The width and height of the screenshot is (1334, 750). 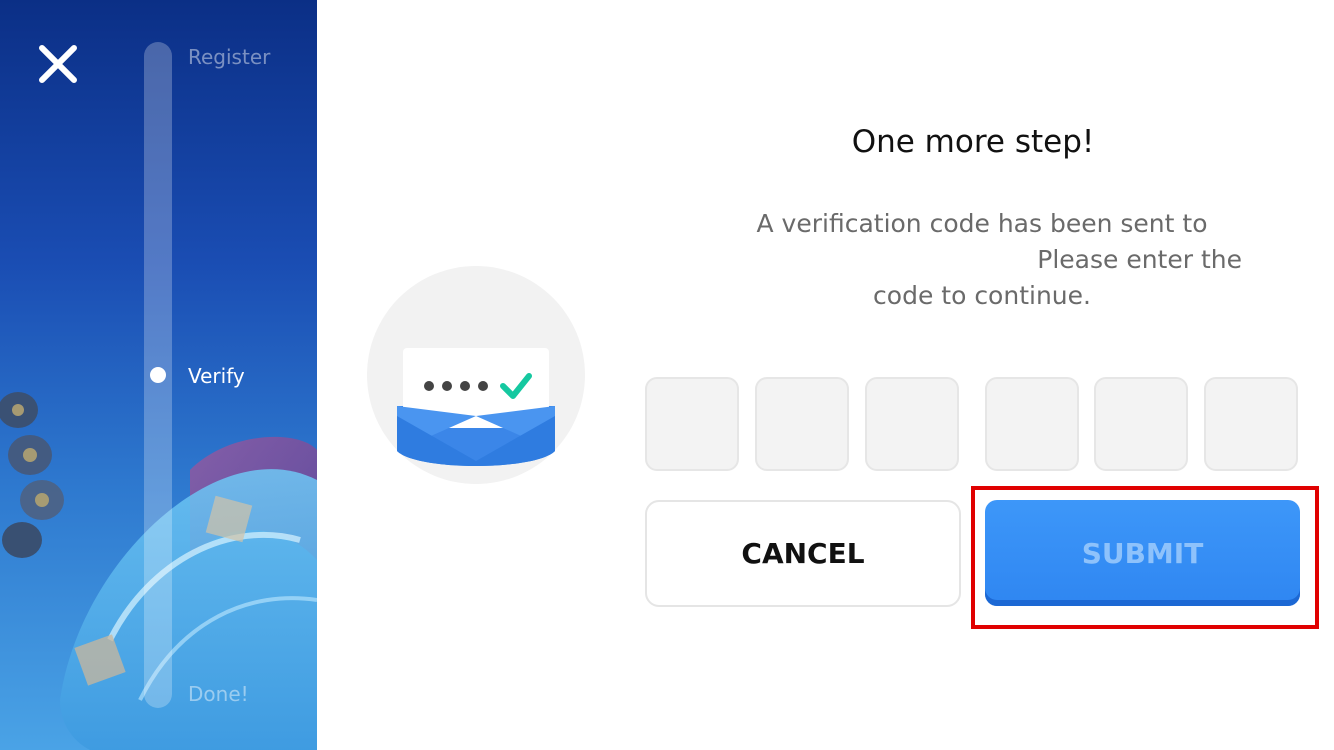 What do you see at coordinates (1142, 553) in the screenshot?
I see `submit-button: SUBMIT` at bounding box center [1142, 553].